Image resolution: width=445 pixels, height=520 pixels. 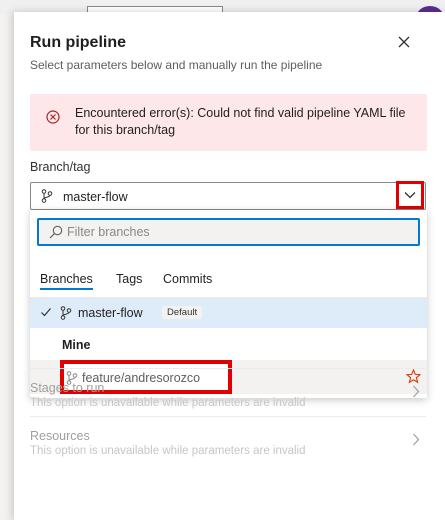 What do you see at coordinates (129, 279) in the screenshot?
I see `tab-tags: Tags` at bounding box center [129, 279].